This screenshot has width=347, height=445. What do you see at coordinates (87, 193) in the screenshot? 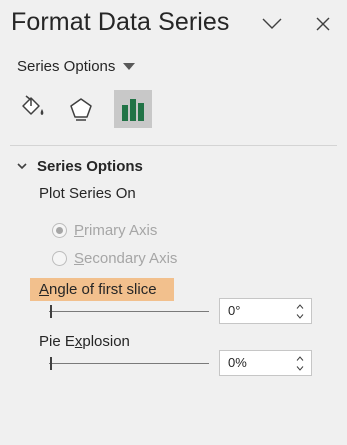
I see `plot-series-on-label: Plot Series On` at bounding box center [87, 193].